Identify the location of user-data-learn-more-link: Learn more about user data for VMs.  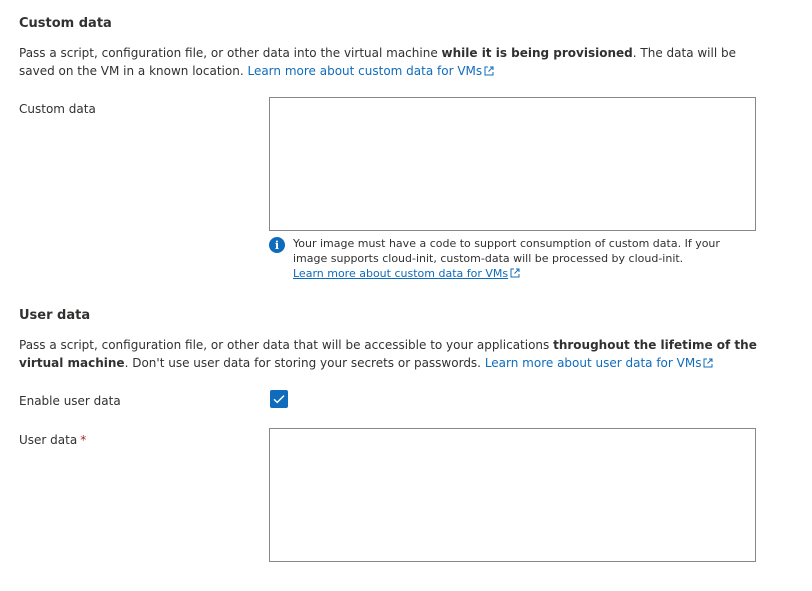
(599, 363).